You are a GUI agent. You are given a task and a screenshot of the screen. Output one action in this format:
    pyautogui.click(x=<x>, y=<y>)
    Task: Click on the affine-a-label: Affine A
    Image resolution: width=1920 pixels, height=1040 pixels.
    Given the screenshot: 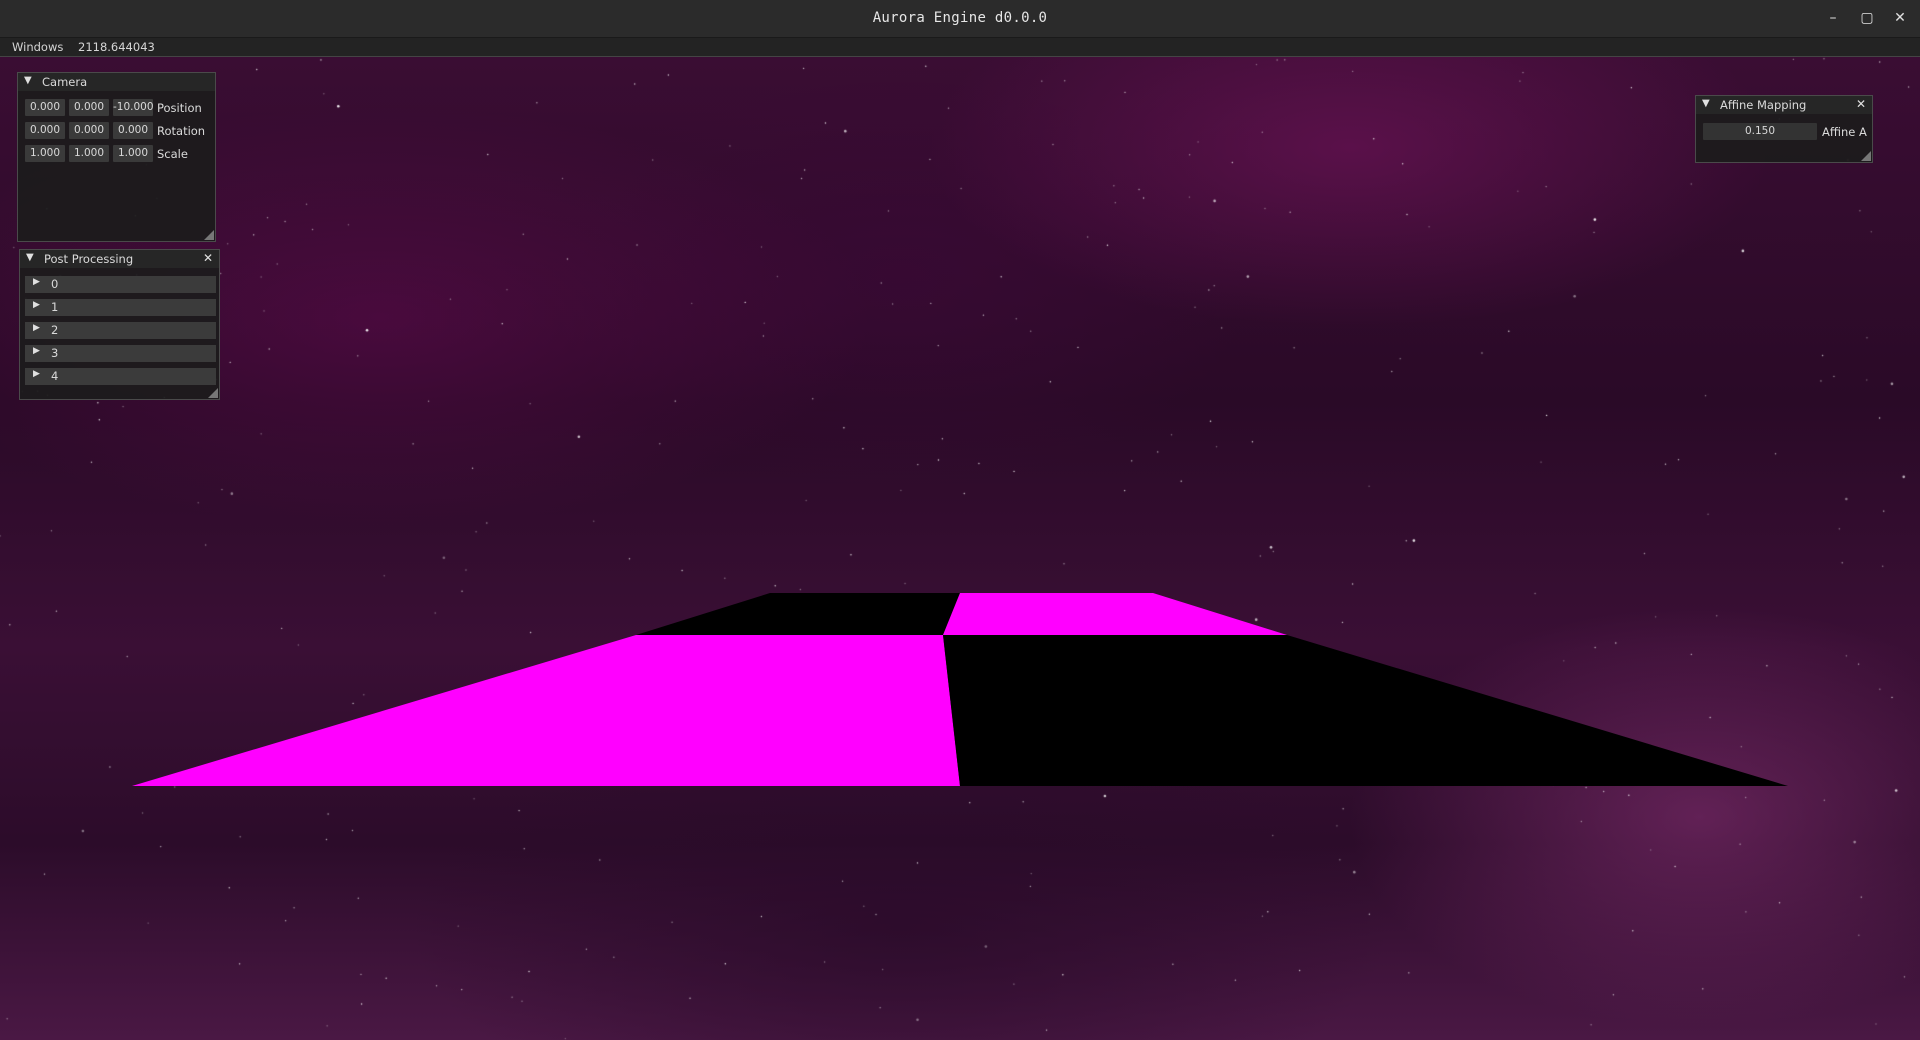 What is the action you would take?
    pyautogui.click(x=1844, y=132)
    